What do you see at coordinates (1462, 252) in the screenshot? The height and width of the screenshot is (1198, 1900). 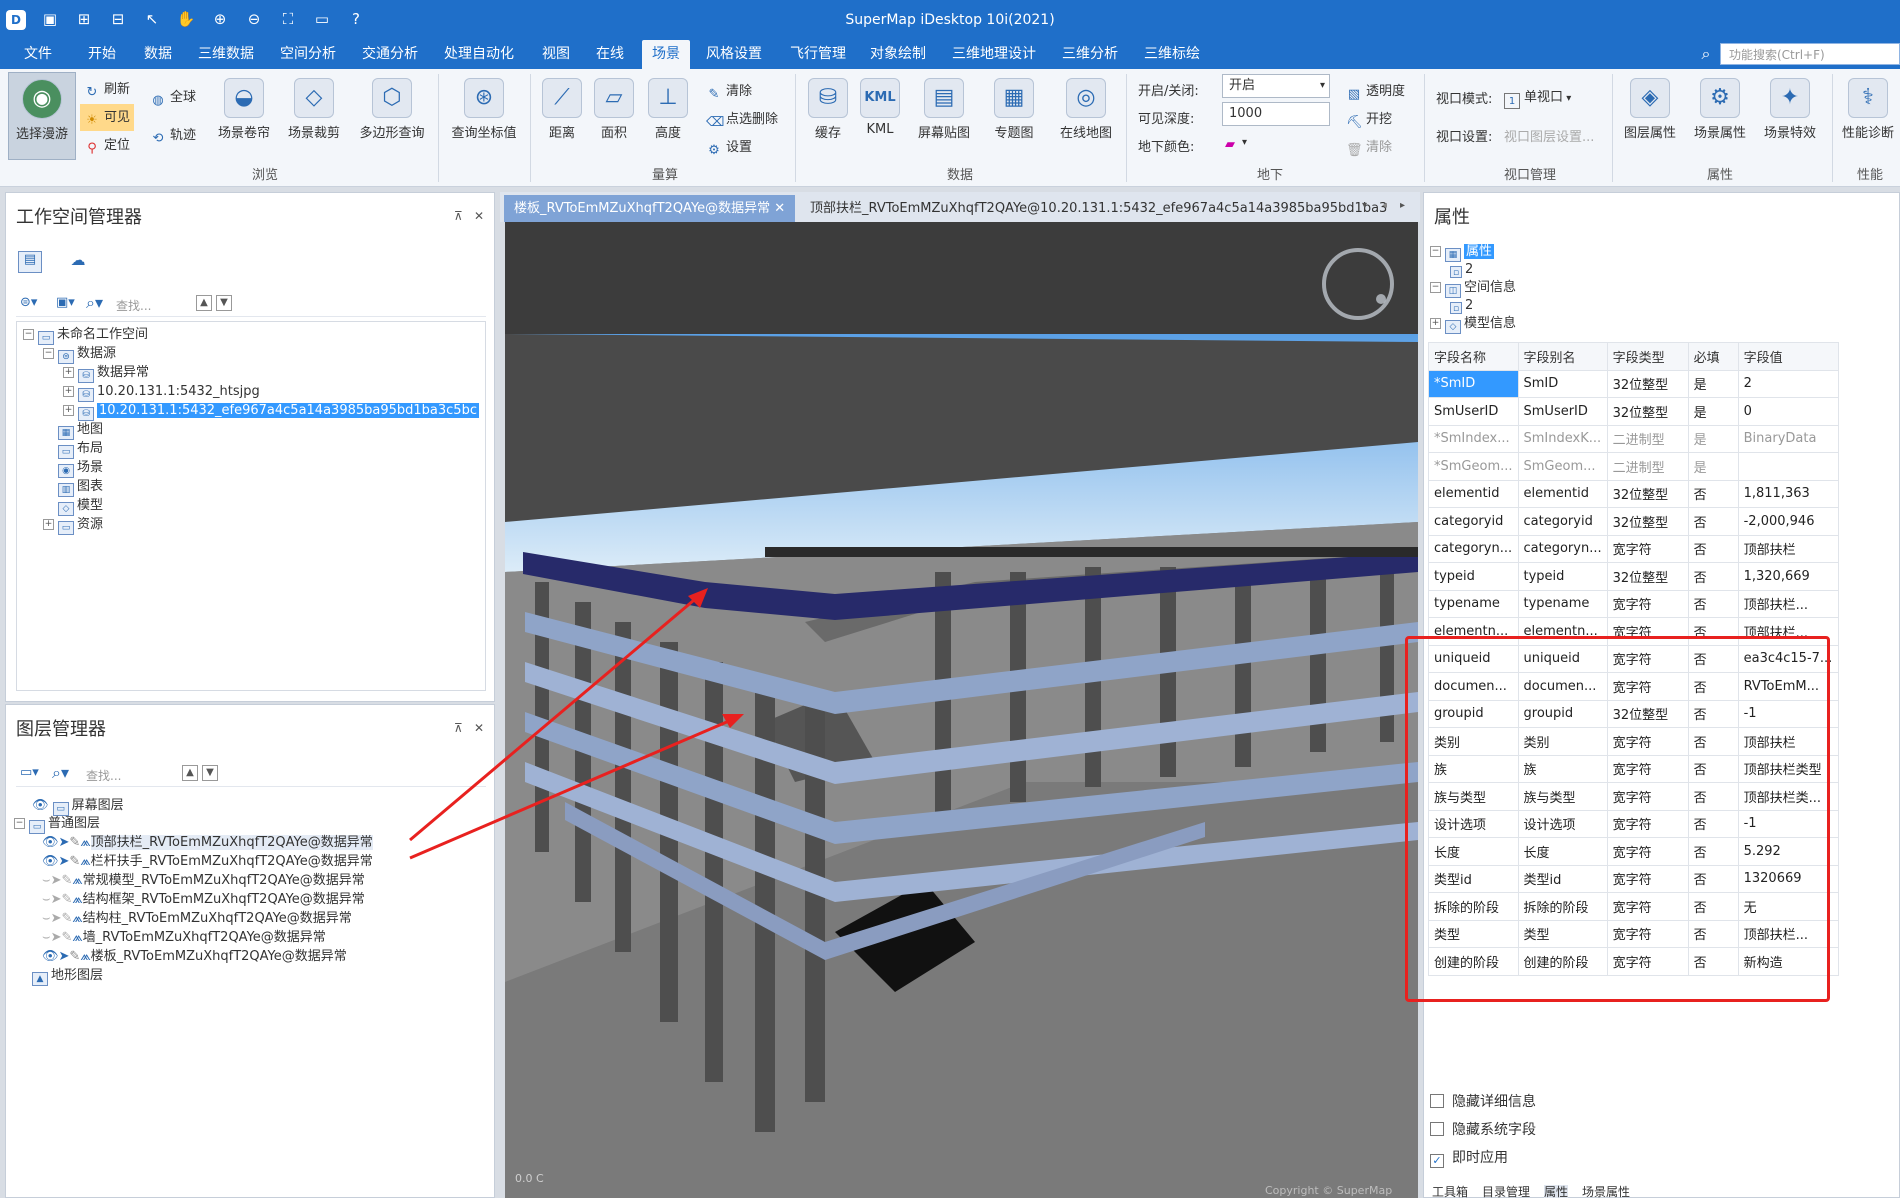 I see `prop-tree-attributes: − ▦ 属性` at bounding box center [1462, 252].